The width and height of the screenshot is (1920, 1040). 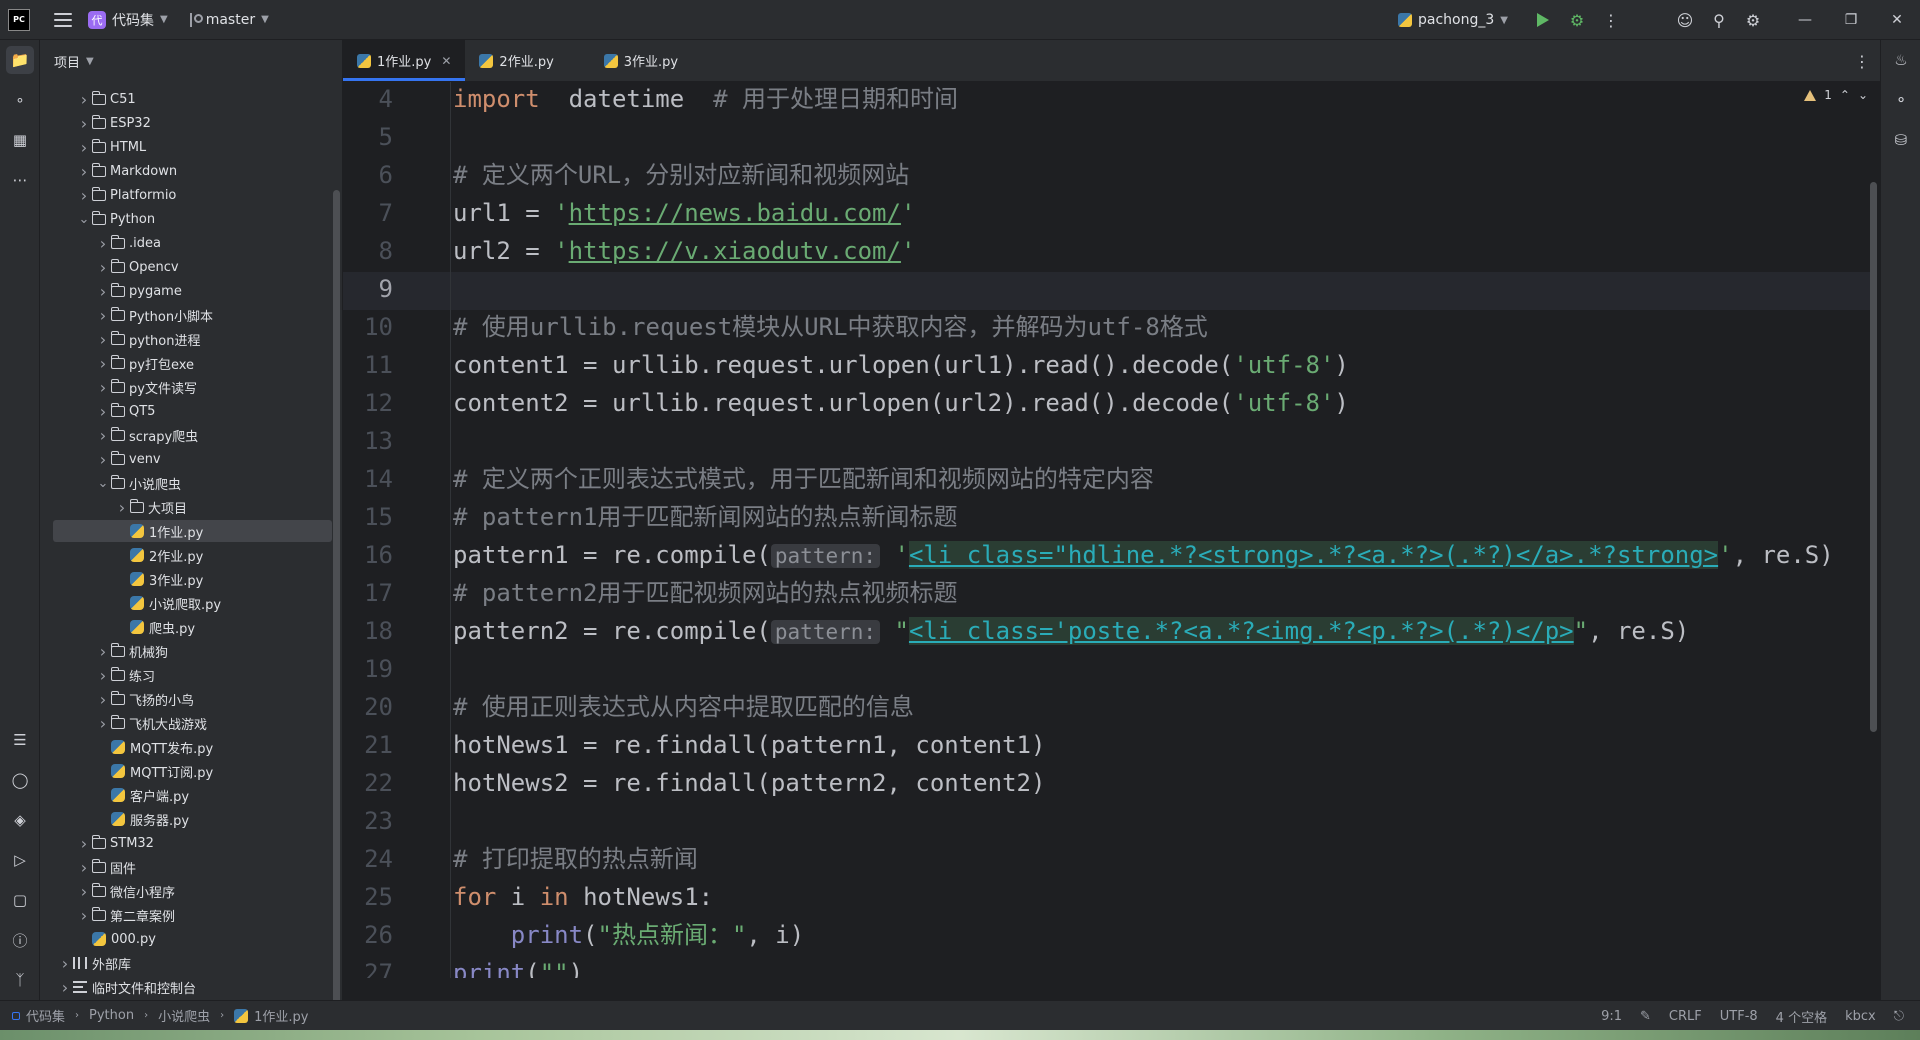 What do you see at coordinates (652, 60) in the screenshot?
I see `editor-tab: 3作业.py` at bounding box center [652, 60].